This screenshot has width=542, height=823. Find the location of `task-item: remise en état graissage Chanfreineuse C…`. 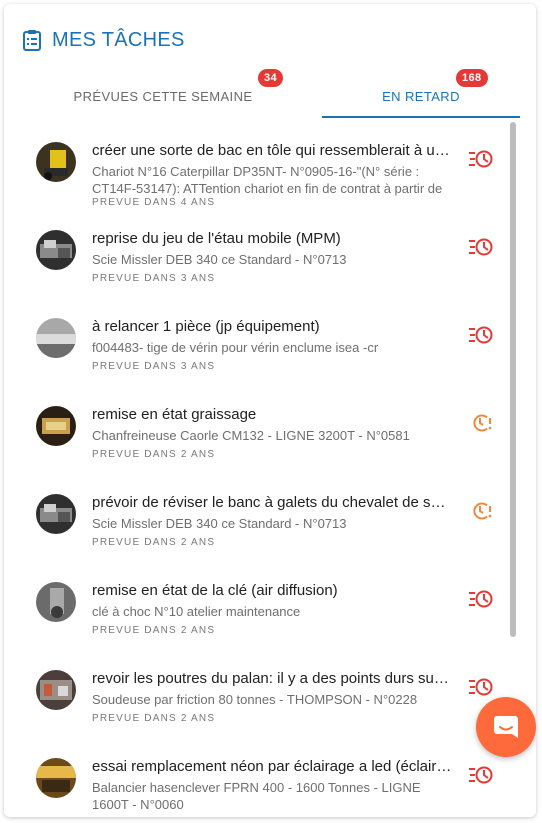

task-item: remise en état graissage Chanfreineuse C… is located at coordinates (254, 430).